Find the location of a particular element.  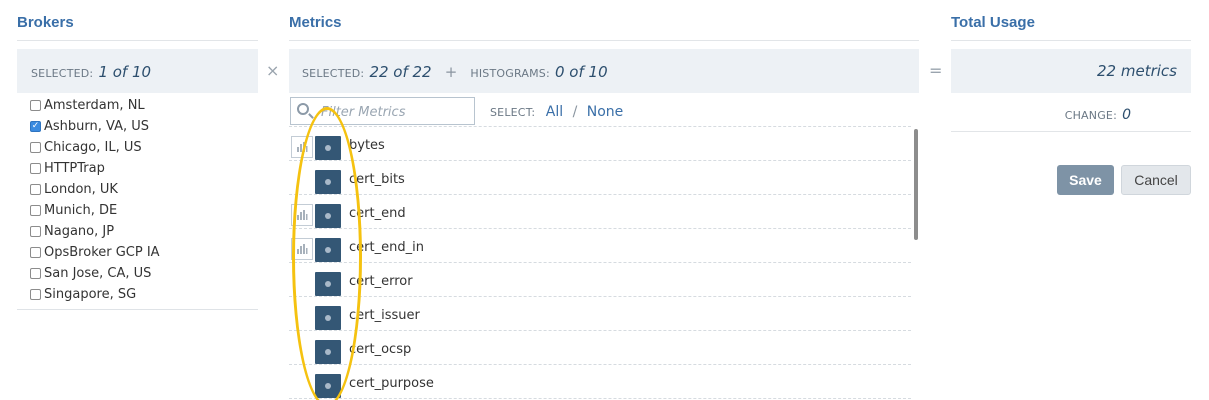

broker-item: San Jose, CA, US is located at coordinates (137, 273).